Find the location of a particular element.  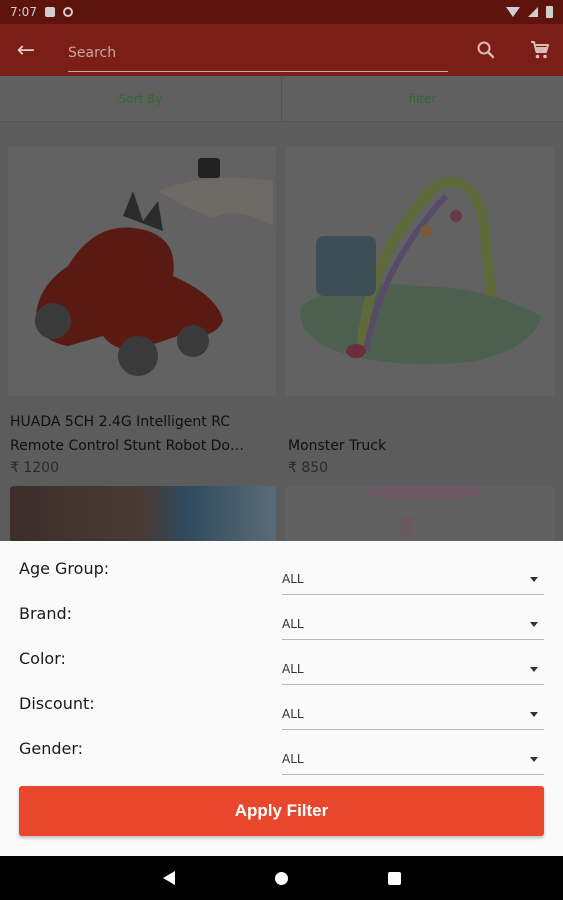

filter-row-color: Color: ALL is located at coordinates (281, 671).